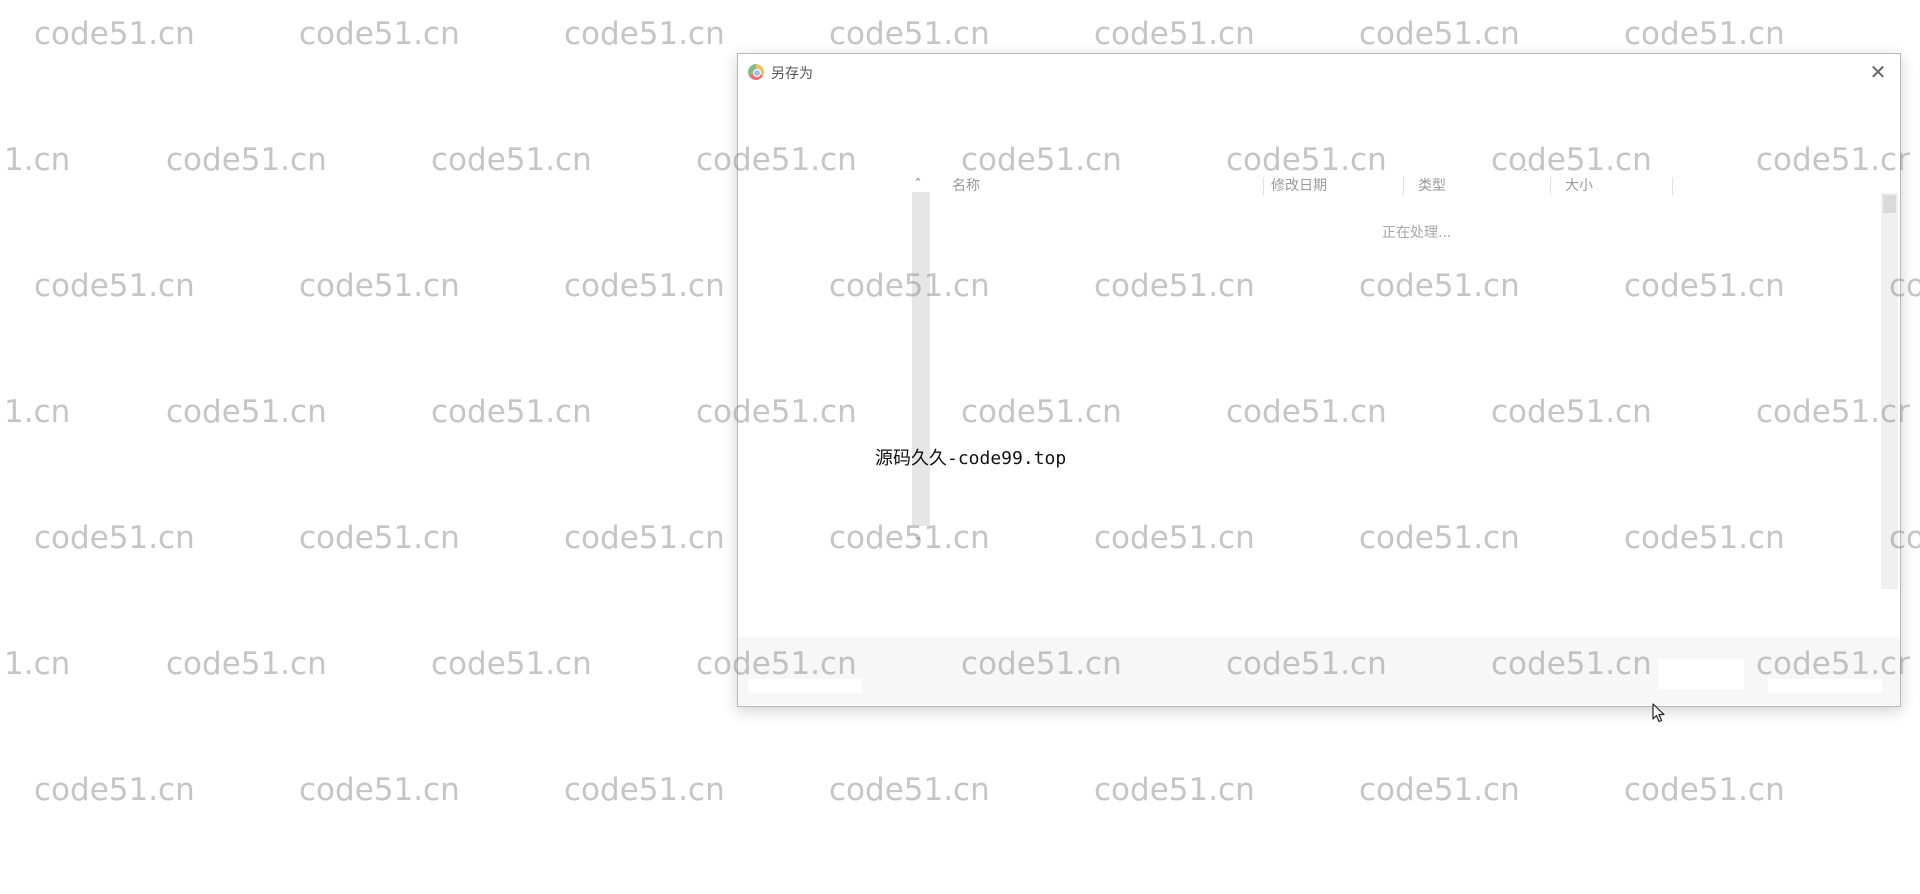 This screenshot has width=1920, height=894. What do you see at coordinates (805, 686) in the screenshot?
I see `hide-folders-toggle` at bounding box center [805, 686].